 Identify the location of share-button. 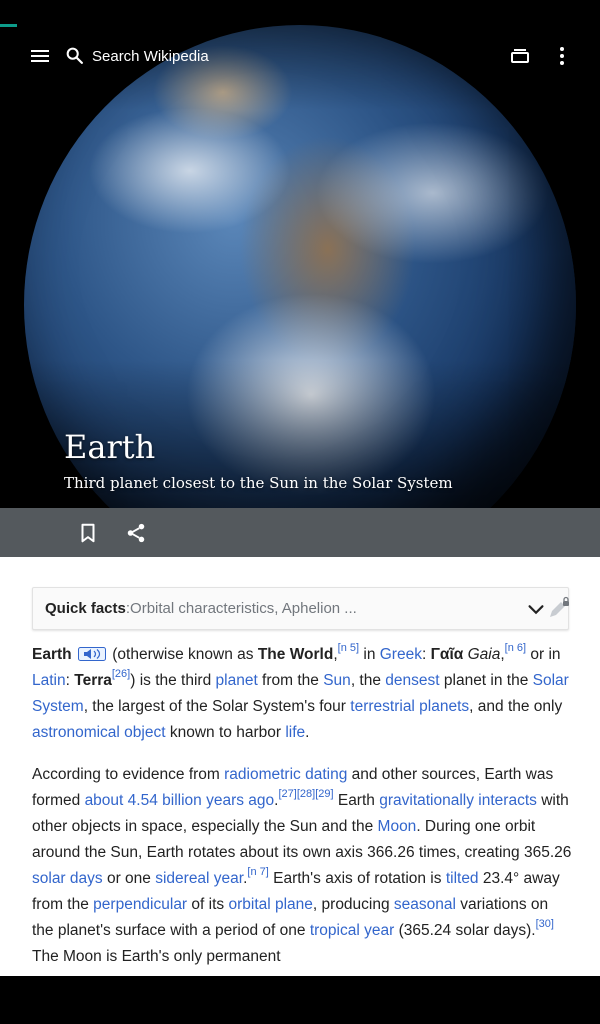
(136, 532).